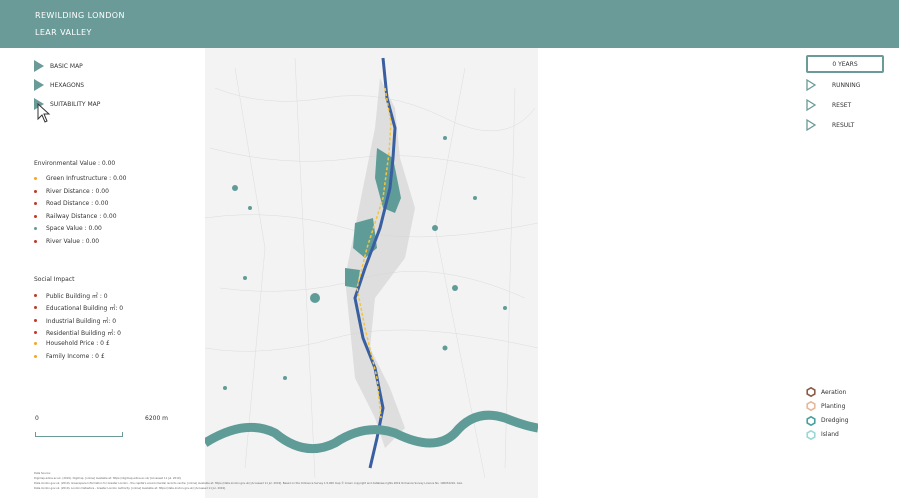 This screenshot has height=502, width=899. I want to click on legend-item: Island, so click(822, 434).